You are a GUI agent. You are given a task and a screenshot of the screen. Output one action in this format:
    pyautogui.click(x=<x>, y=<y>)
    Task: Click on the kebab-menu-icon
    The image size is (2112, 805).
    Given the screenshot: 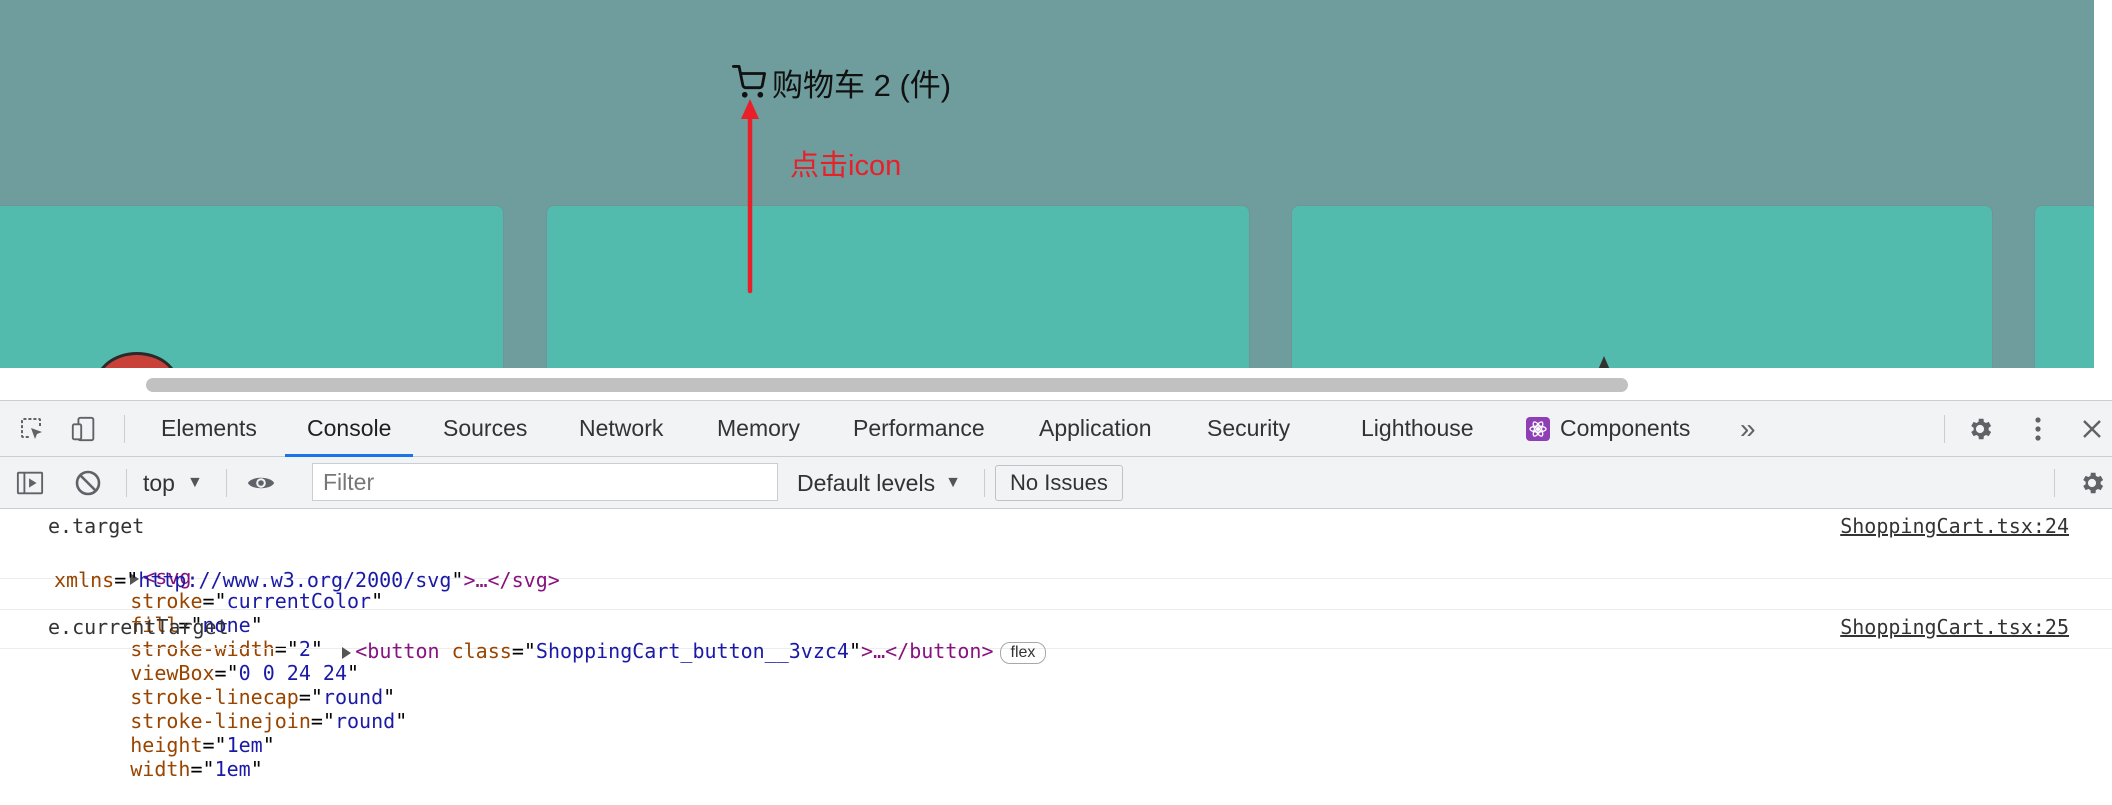 What is the action you would take?
    pyautogui.click(x=2038, y=429)
    